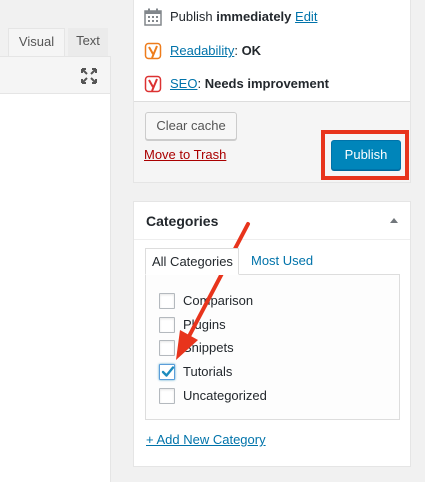  I want to click on tab-most-used: Most Used, so click(282, 261).